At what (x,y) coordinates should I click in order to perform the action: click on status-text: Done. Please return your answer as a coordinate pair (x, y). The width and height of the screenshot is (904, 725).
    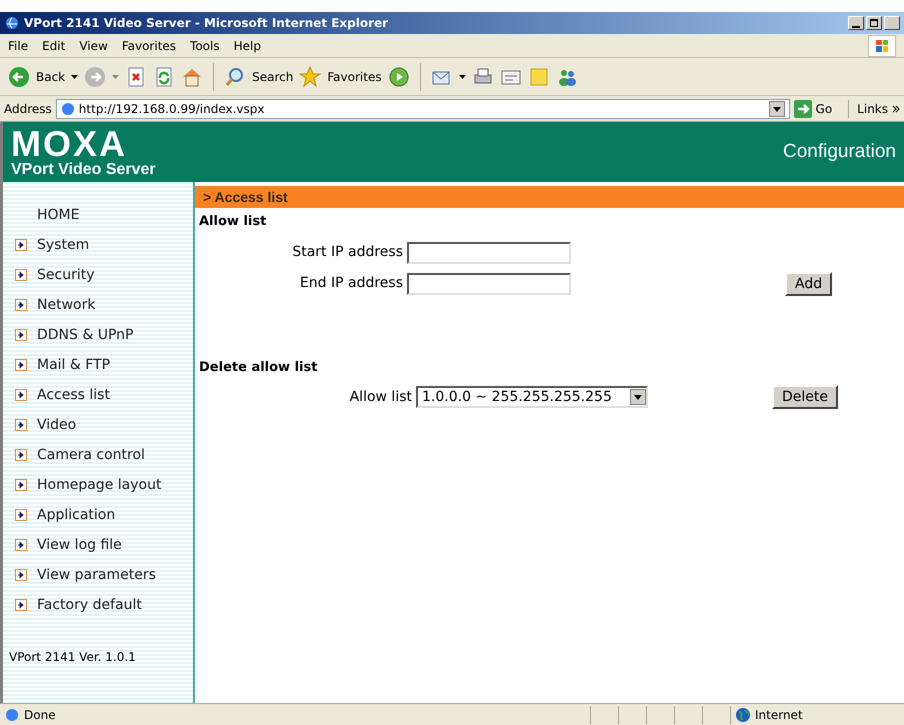
    Looking at the image, I should click on (40, 715).